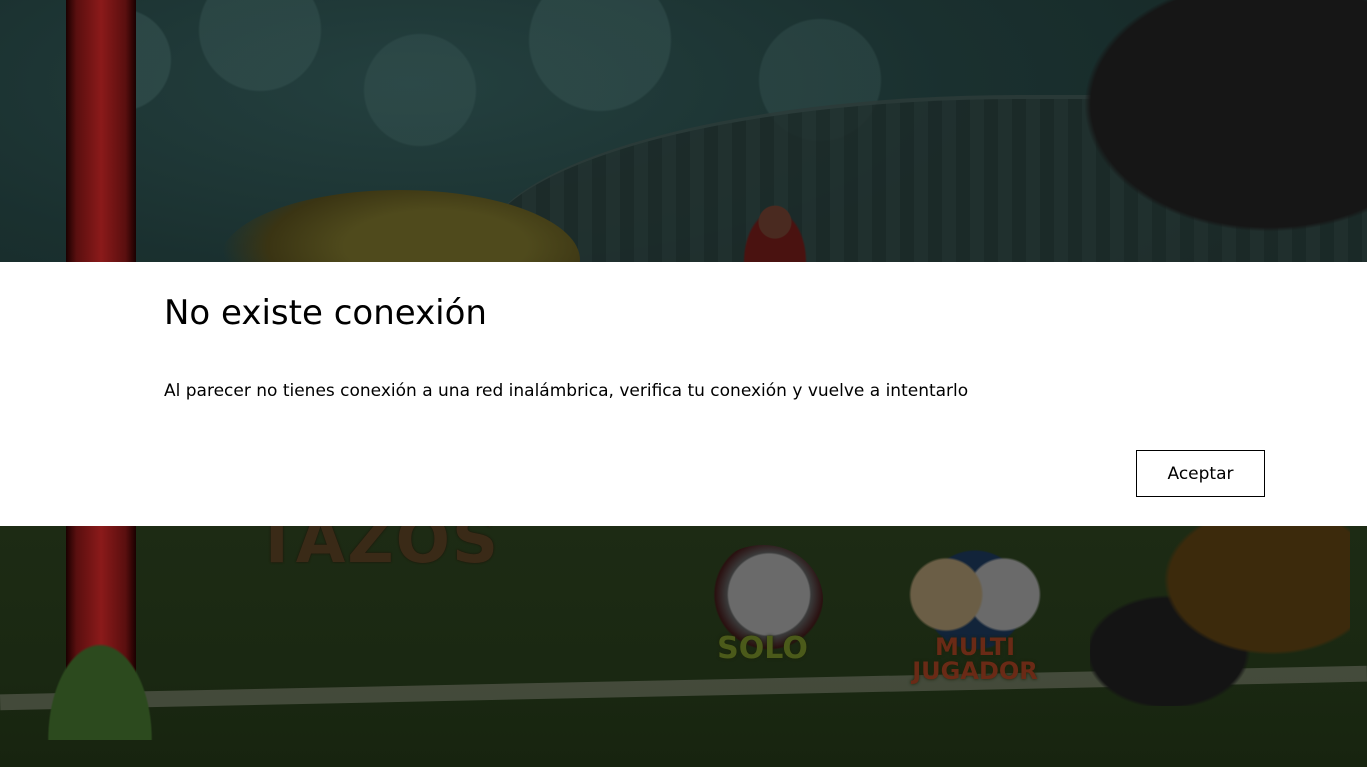 This screenshot has height=767, width=1367. What do you see at coordinates (378, 552) in the screenshot?
I see `game-logo: TAZOS` at bounding box center [378, 552].